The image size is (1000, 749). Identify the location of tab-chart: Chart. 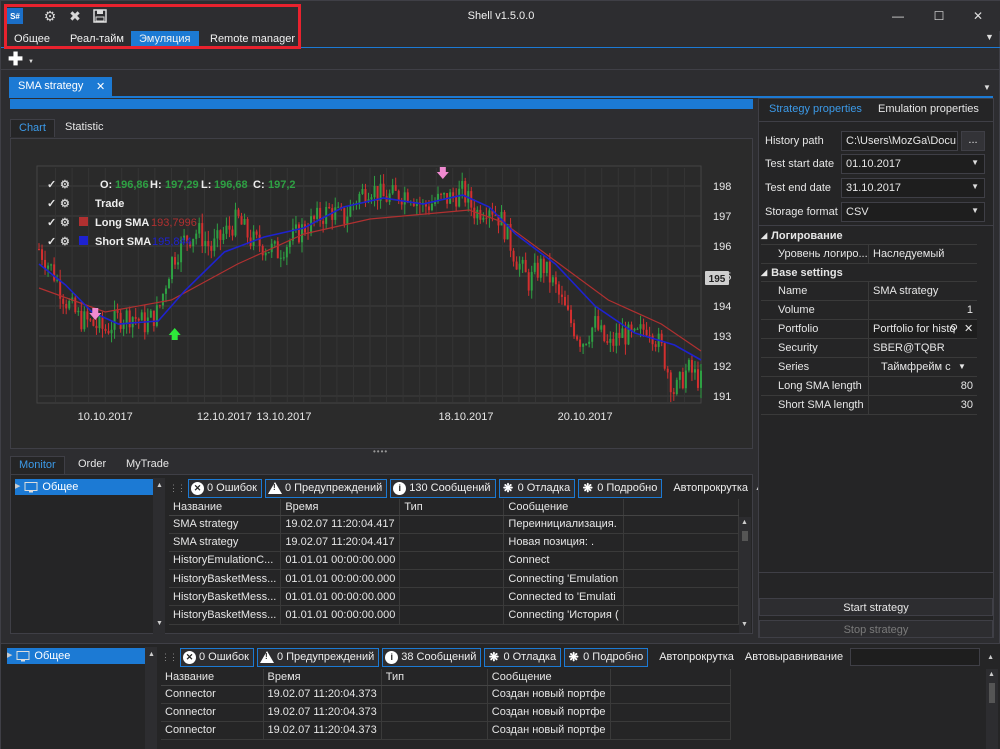
(32, 128).